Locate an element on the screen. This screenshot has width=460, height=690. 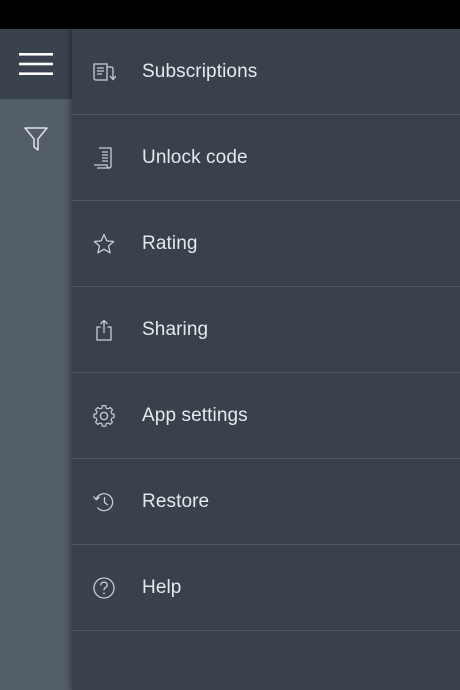
share-icon is located at coordinates (104, 330).